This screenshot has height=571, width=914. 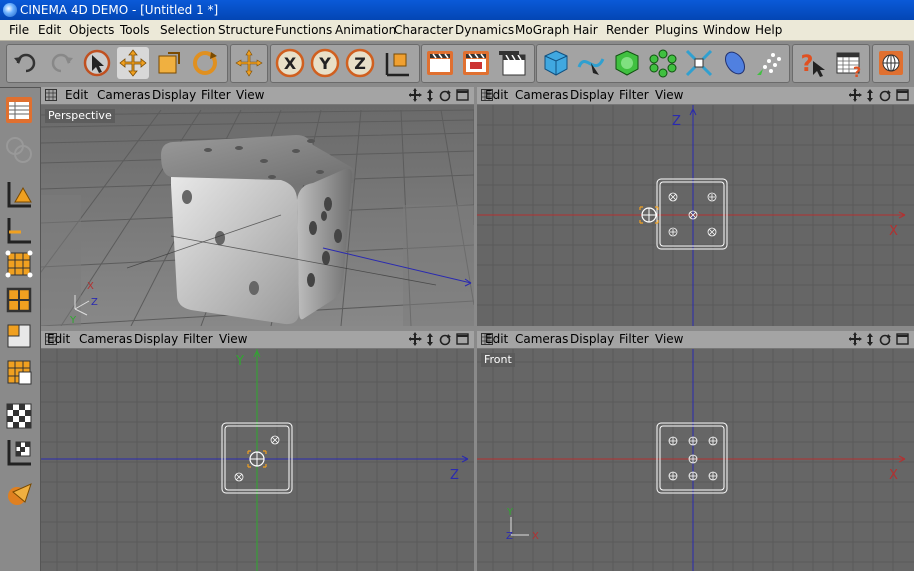 What do you see at coordinates (423, 30) in the screenshot?
I see `menu-character: Character` at bounding box center [423, 30].